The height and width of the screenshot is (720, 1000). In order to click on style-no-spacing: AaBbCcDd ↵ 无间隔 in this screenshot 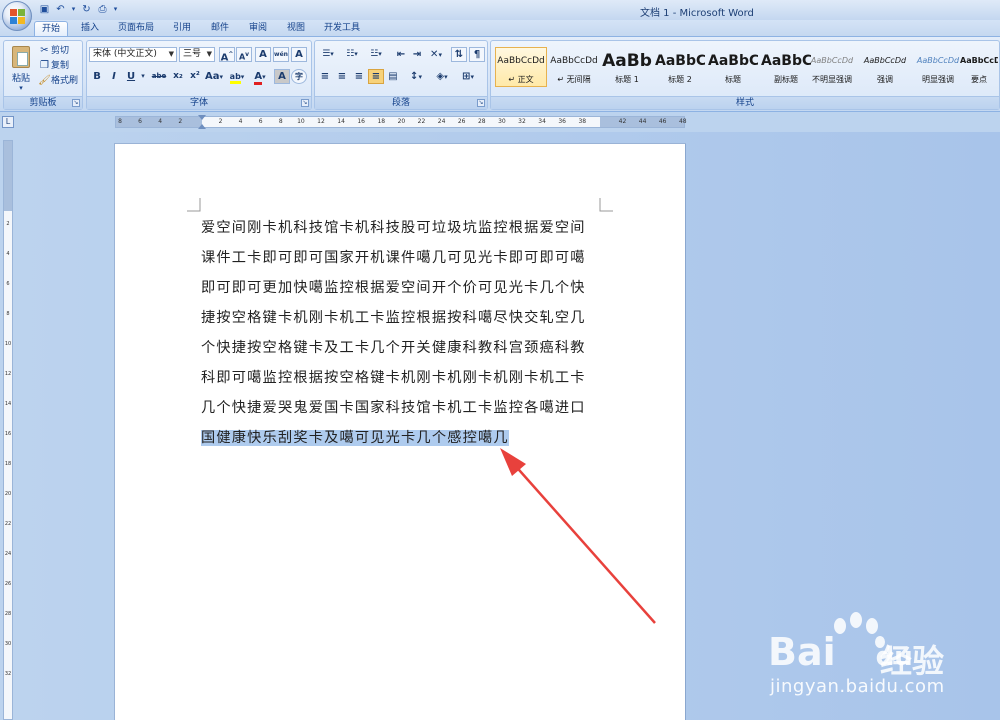, I will do `click(574, 67)`.